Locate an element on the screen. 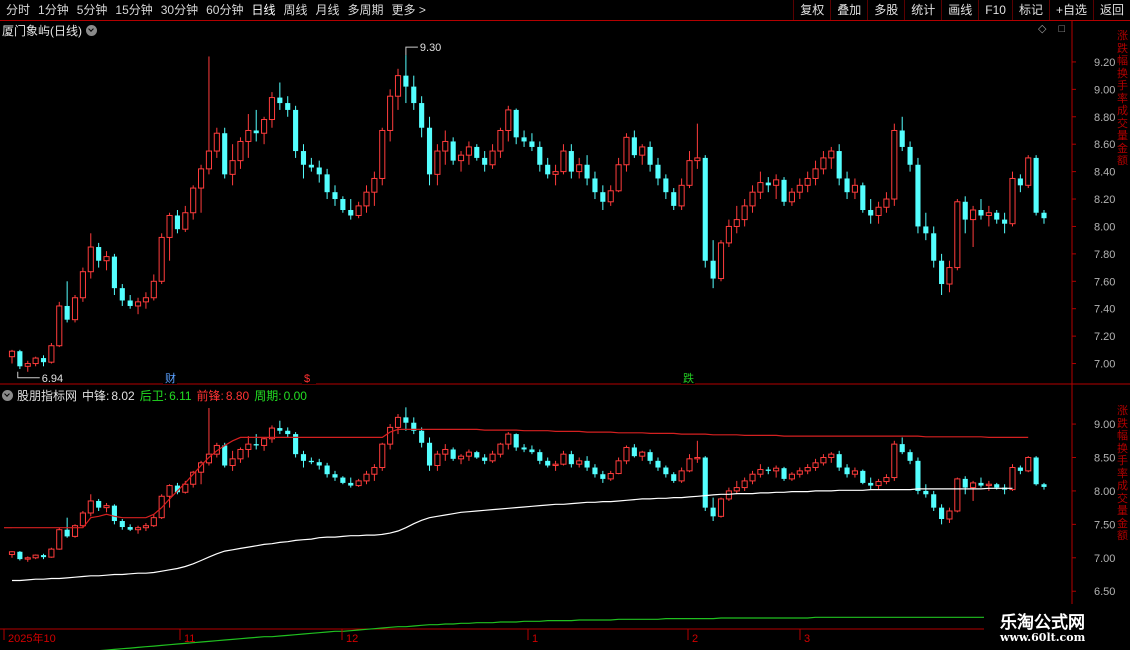 The width and height of the screenshot is (1130, 650). watermark-url: www.60lt.com is located at coordinates (1043, 637).